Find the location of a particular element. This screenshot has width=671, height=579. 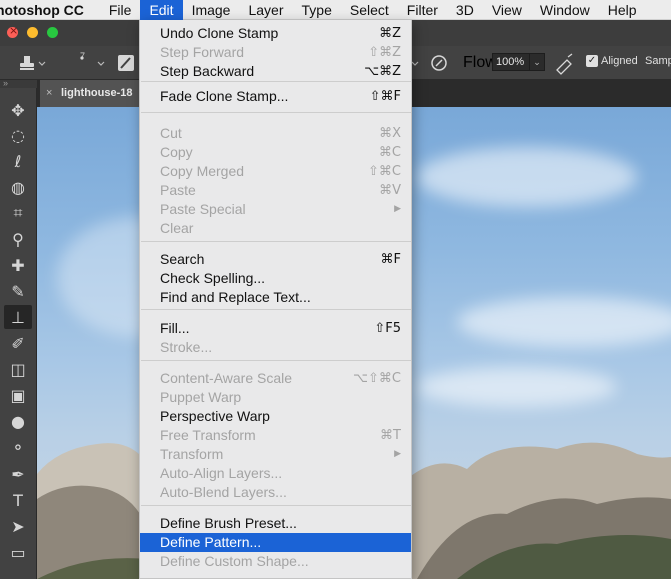

brush-preset-icon is located at coordinates (90, 63).